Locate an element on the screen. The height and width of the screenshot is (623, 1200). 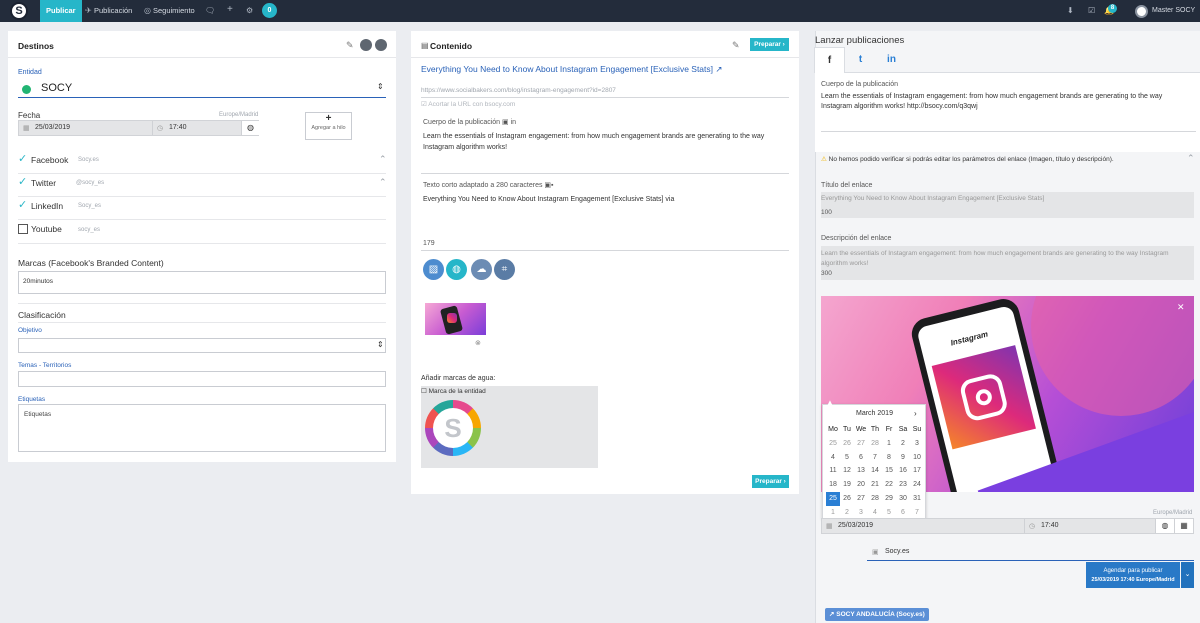
nav-publicacion: Publicación is located at coordinates (113, 11).